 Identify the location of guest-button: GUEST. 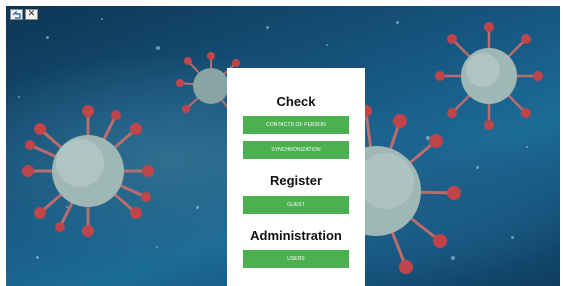
(296, 205).